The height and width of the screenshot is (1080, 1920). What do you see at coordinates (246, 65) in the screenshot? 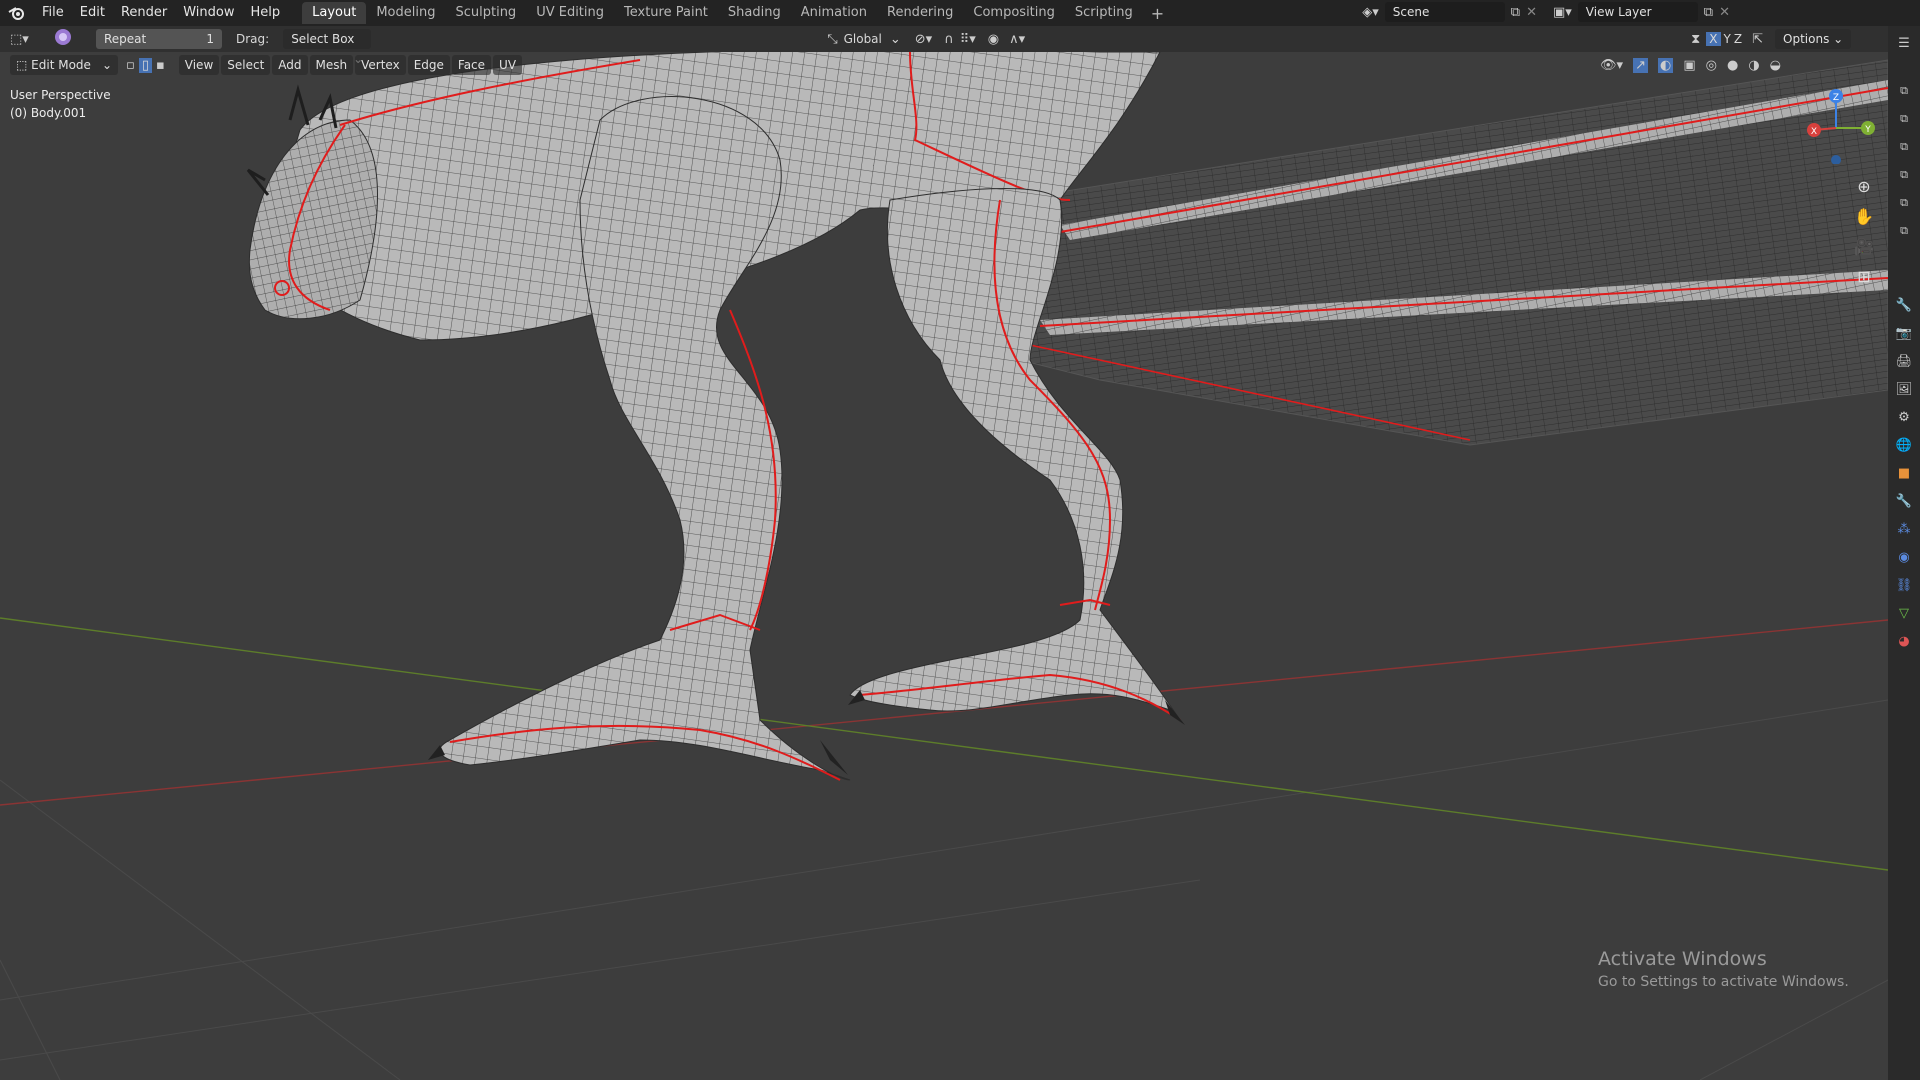
I see `header-menu-select: Select` at bounding box center [246, 65].